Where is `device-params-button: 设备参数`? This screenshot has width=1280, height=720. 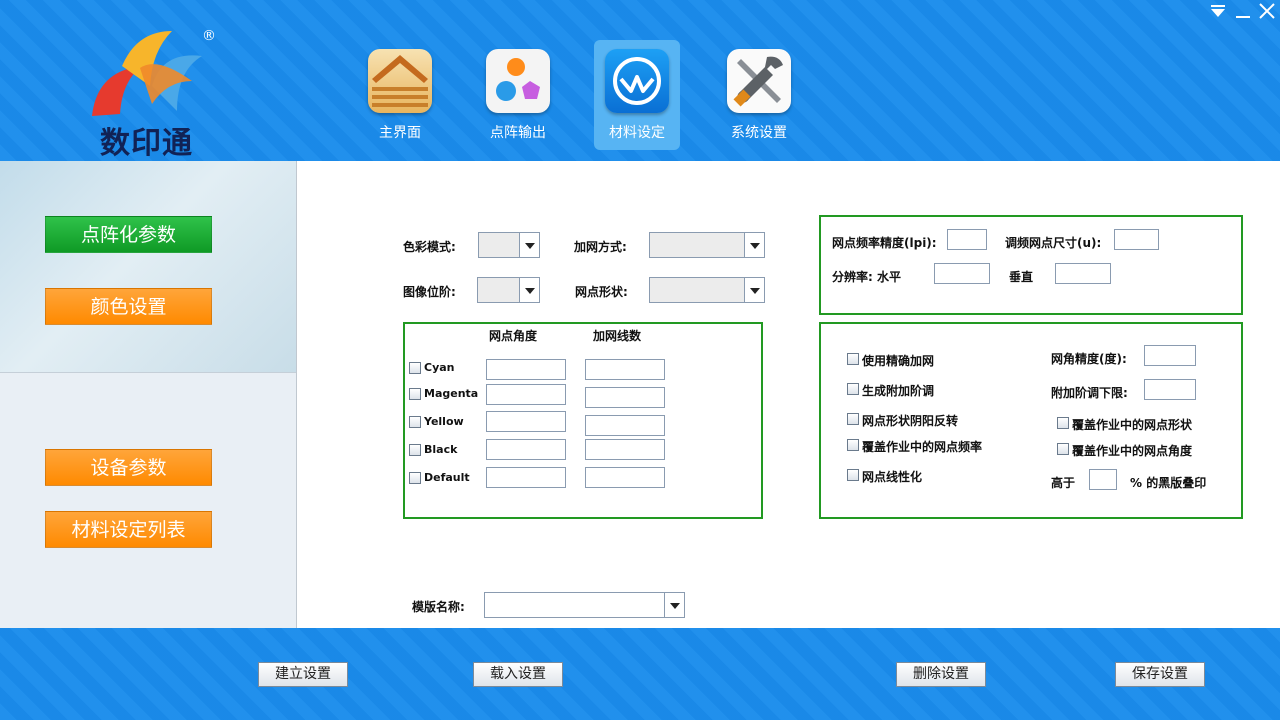 device-params-button: 设备参数 is located at coordinates (128, 467).